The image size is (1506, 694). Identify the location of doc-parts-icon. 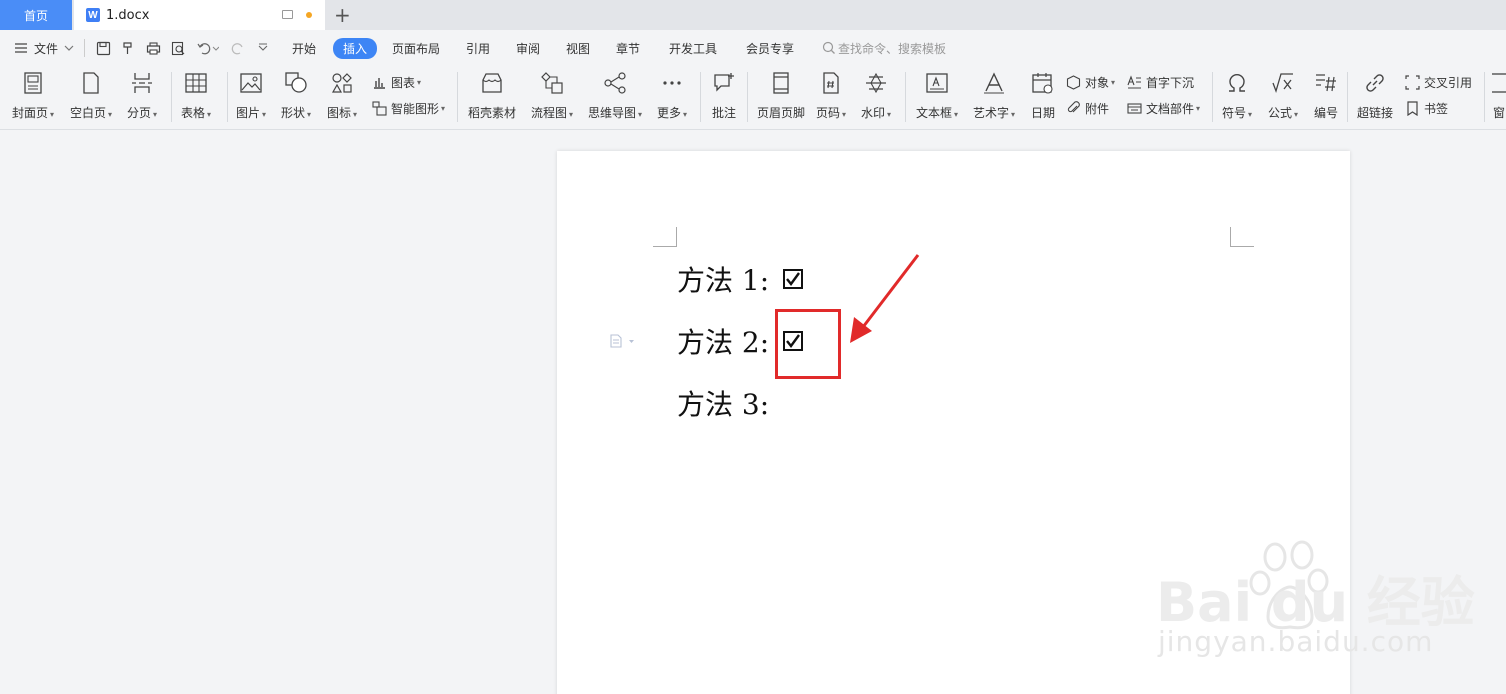
(1134, 109).